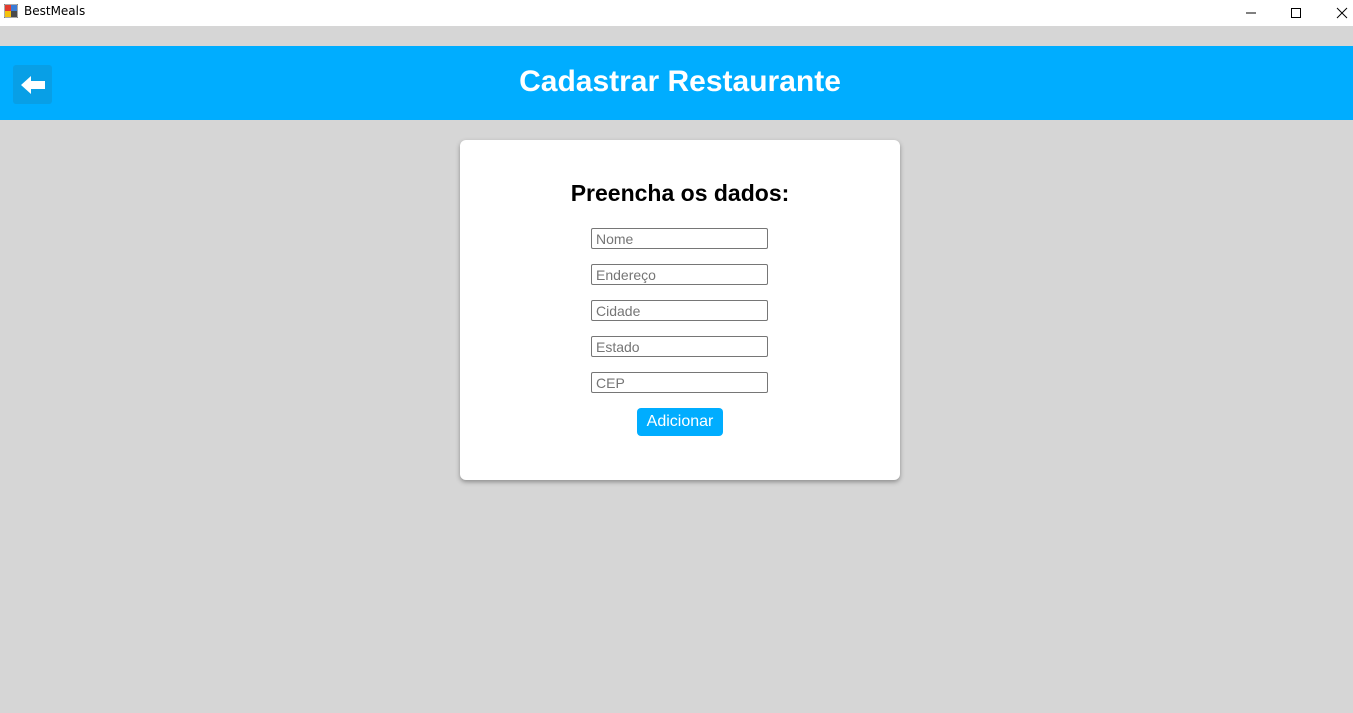 The width and height of the screenshot is (1353, 713). I want to click on cidade-input, so click(679, 310).